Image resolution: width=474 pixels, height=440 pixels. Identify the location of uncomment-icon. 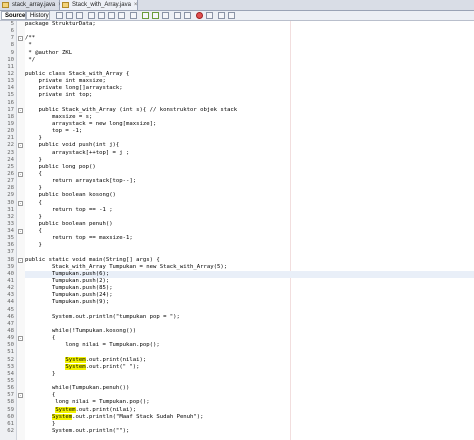
(231, 15).